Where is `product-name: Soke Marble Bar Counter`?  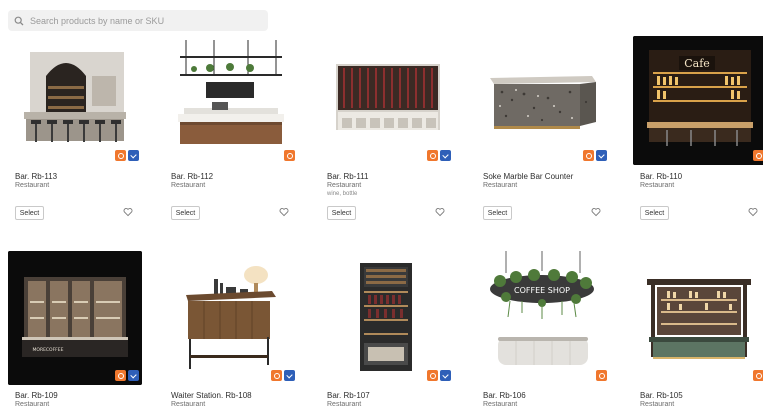 product-name: Soke Marble Bar Counter is located at coordinates (528, 176).